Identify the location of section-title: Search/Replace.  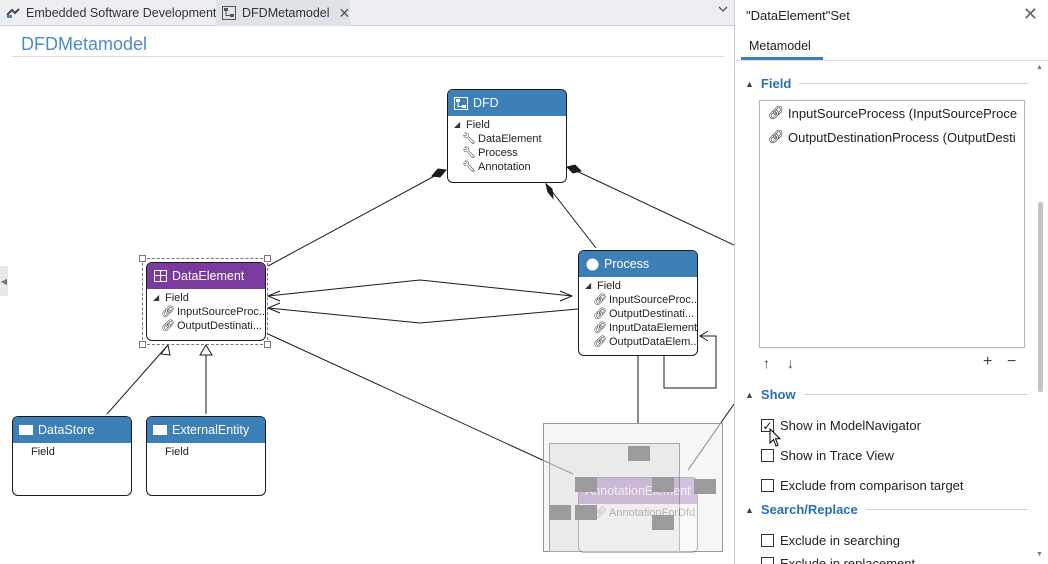
(809, 509).